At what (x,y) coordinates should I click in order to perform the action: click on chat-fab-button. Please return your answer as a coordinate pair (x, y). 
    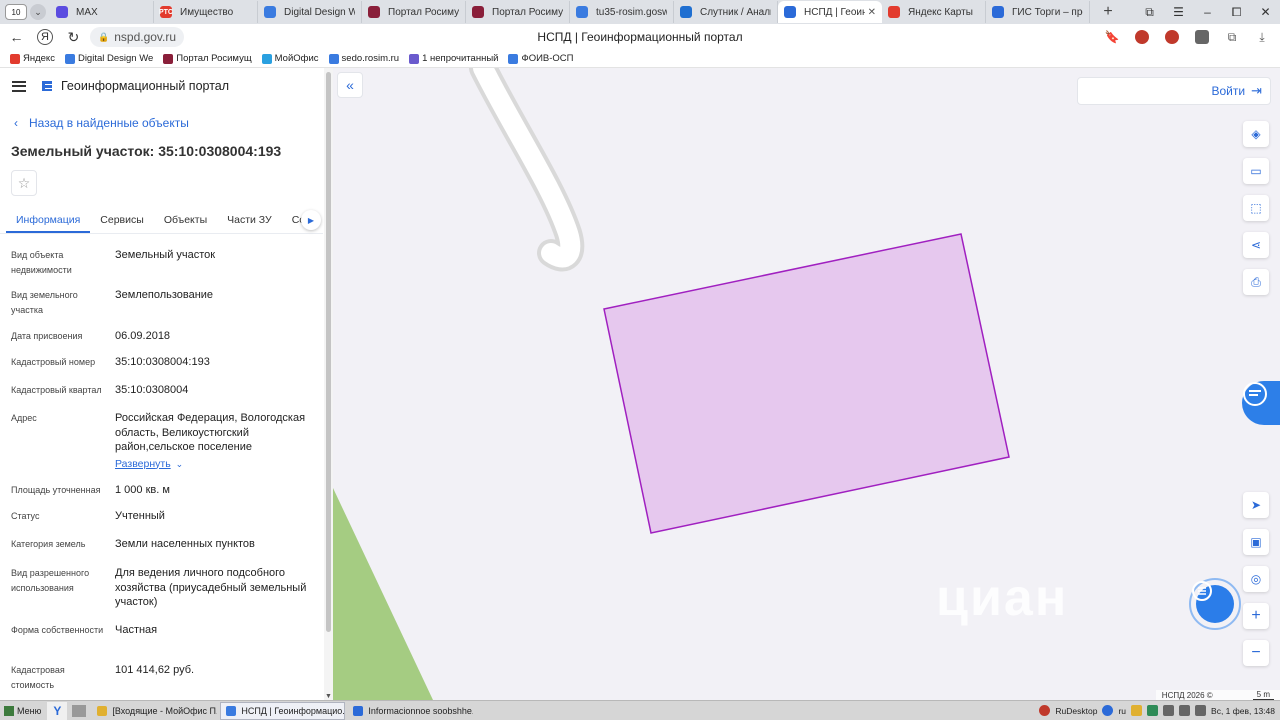
    Looking at the image, I should click on (1215, 604).